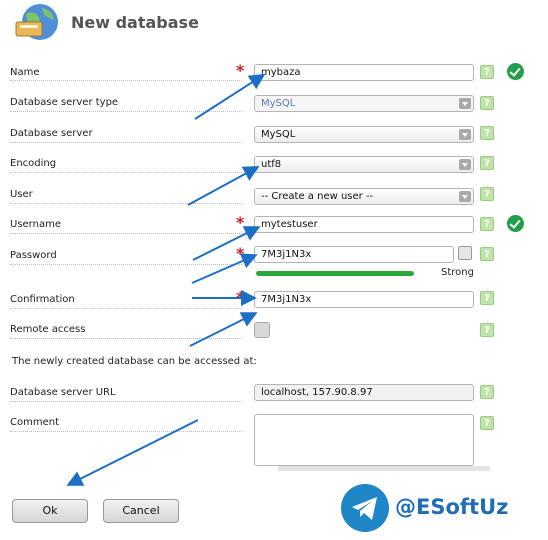 The height and width of the screenshot is (540, 548). I want to click on comment-textarea, so click(364, 440).